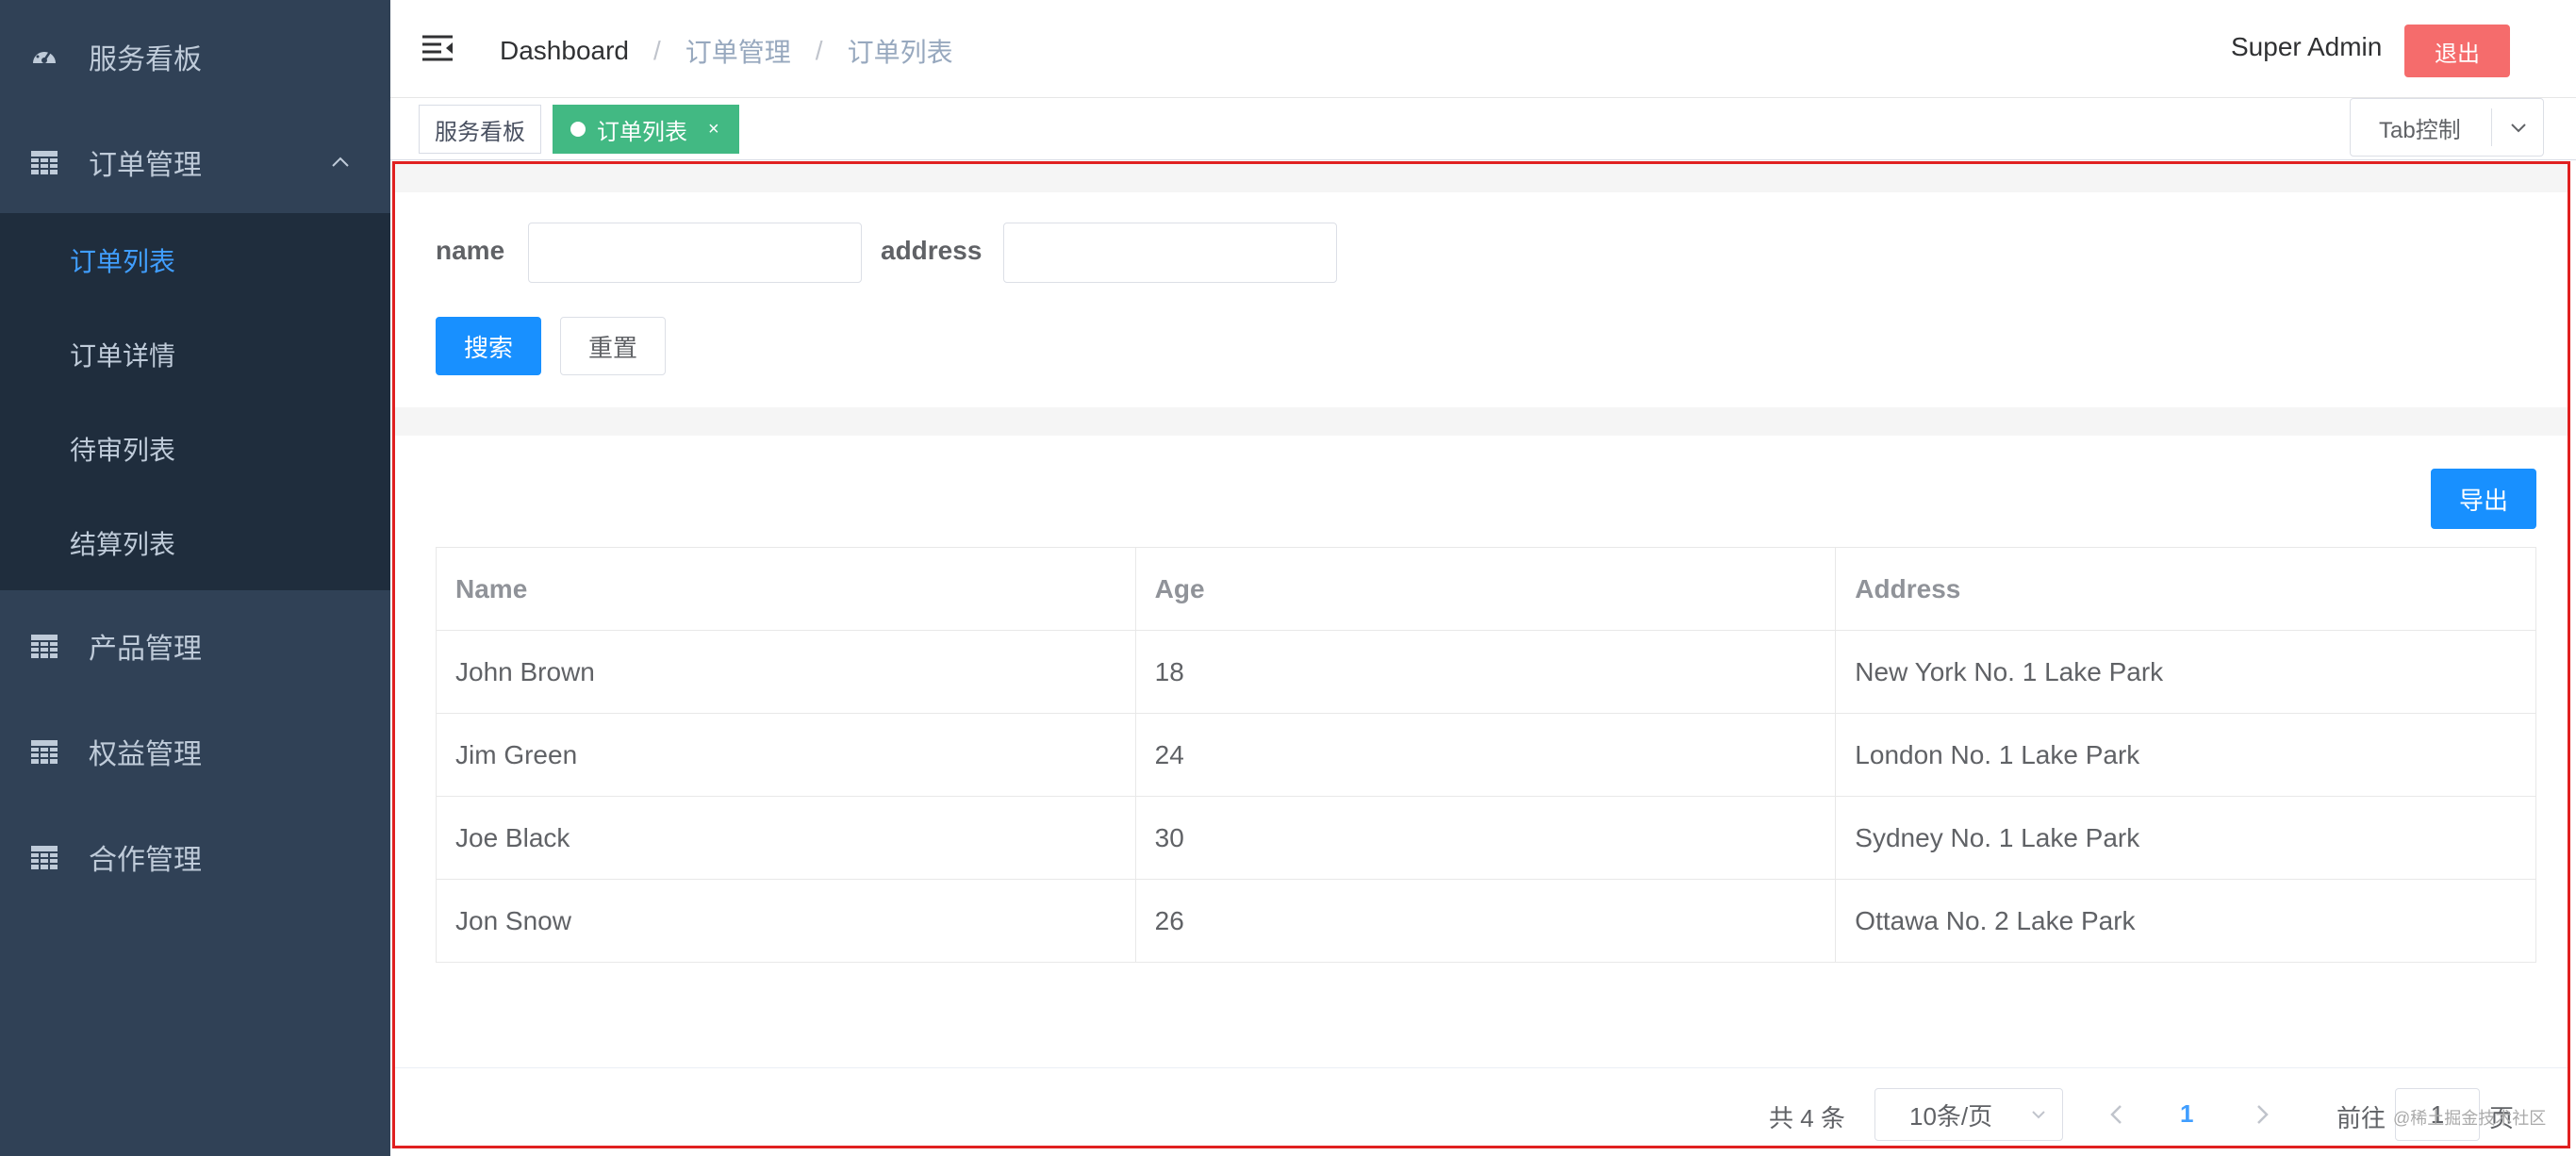 The height and width of the screenshot is (1156, 2576). I want to click on table-row: Jim Green 24 London No. 1 Lake Park, so click(1486, 755).